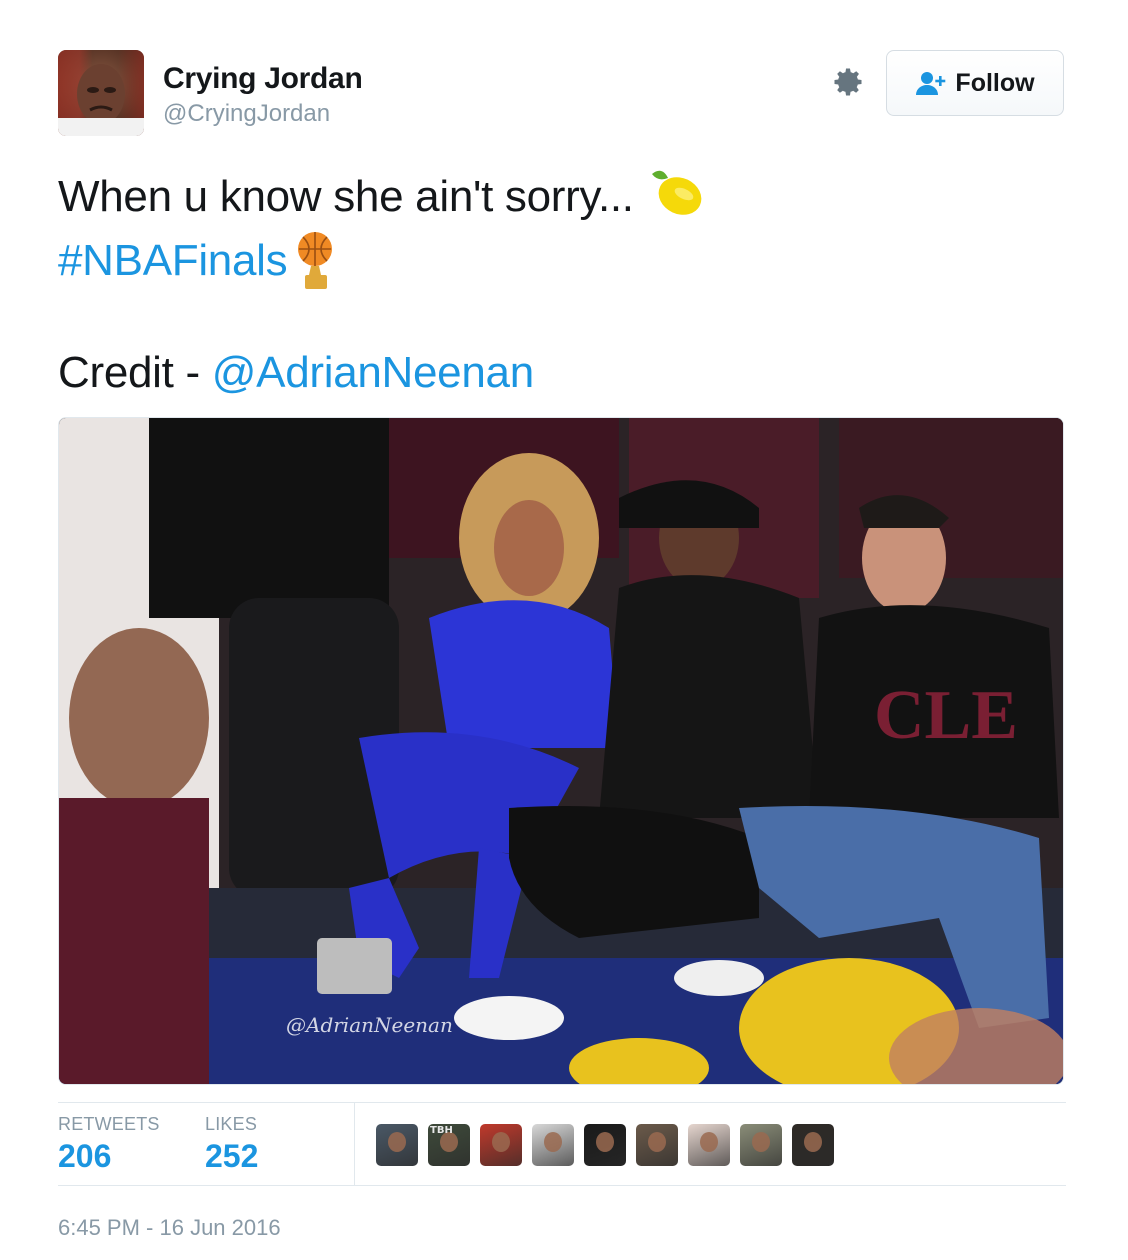 This screenshot has width=1128, height=1260. I want to click on tweet-line-2: #NBAFinals, so click(381, 261).